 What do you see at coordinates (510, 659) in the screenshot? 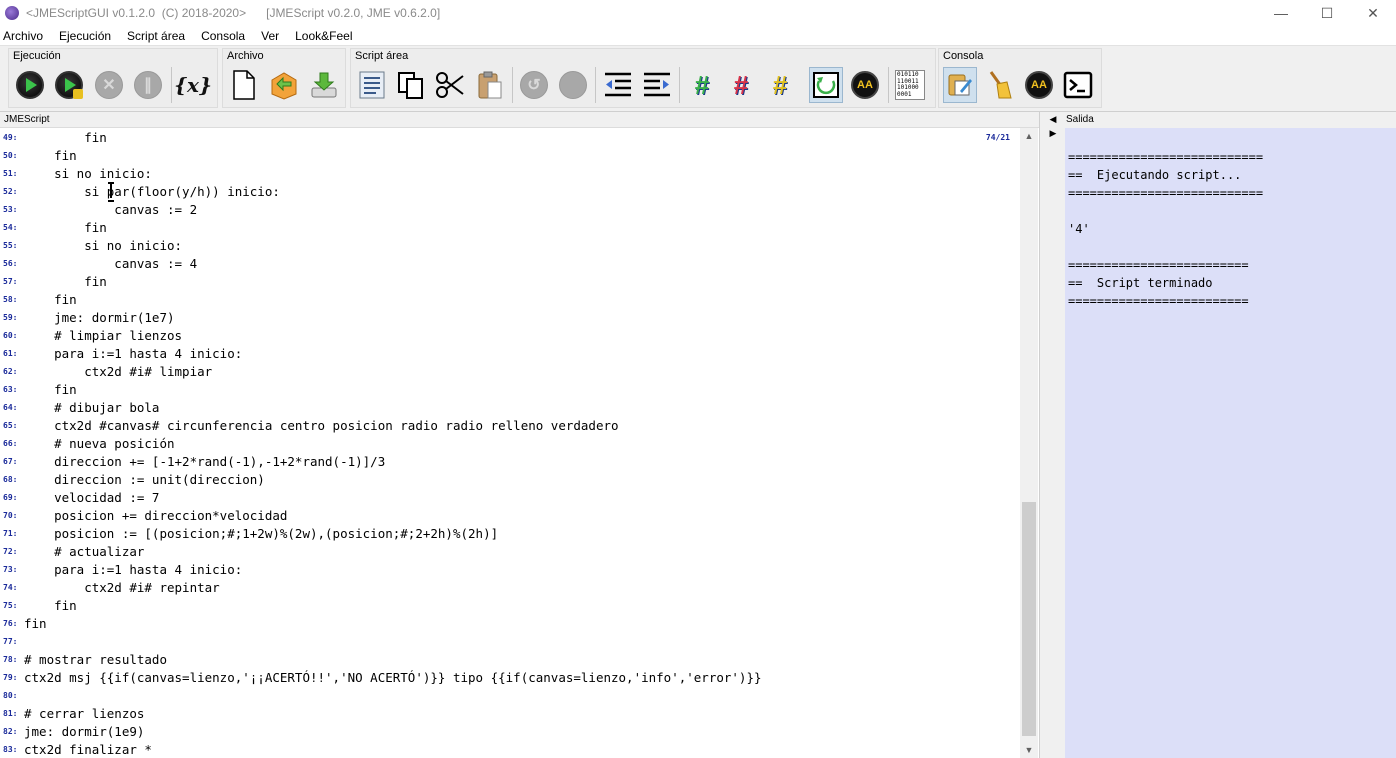
I see `code-line: 78: # mostrar resultado` at bounding box center [510, 659].